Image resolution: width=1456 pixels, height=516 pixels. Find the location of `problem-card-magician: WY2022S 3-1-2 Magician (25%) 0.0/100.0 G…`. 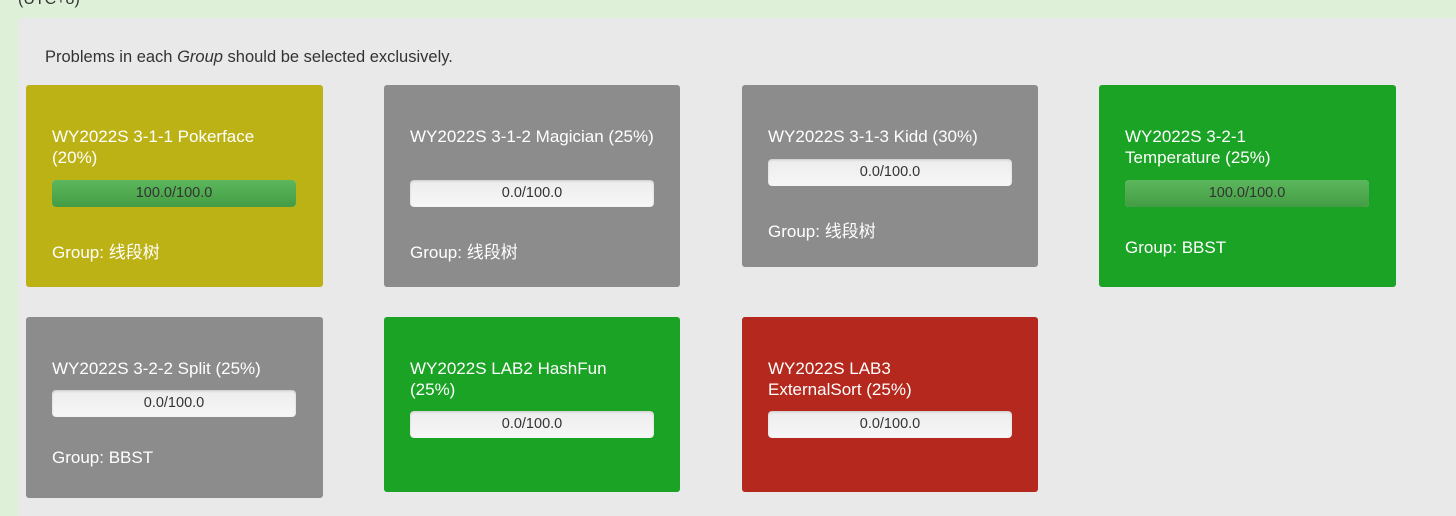

problem-card-magician: WY2022S 3-1-2 Magician (25%) 0.0/100.0 G… is located at coordinates (532, 186).